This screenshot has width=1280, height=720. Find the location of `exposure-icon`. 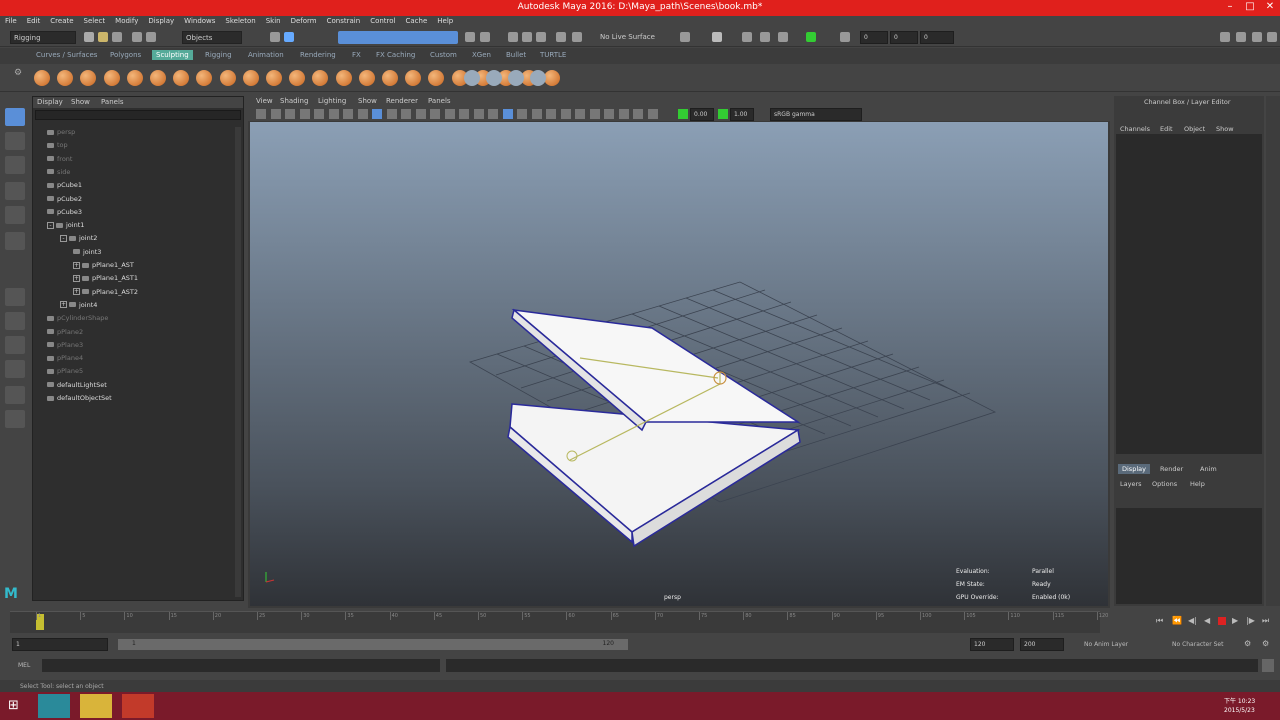

exposure-icon is located at coordinates (683, 114).